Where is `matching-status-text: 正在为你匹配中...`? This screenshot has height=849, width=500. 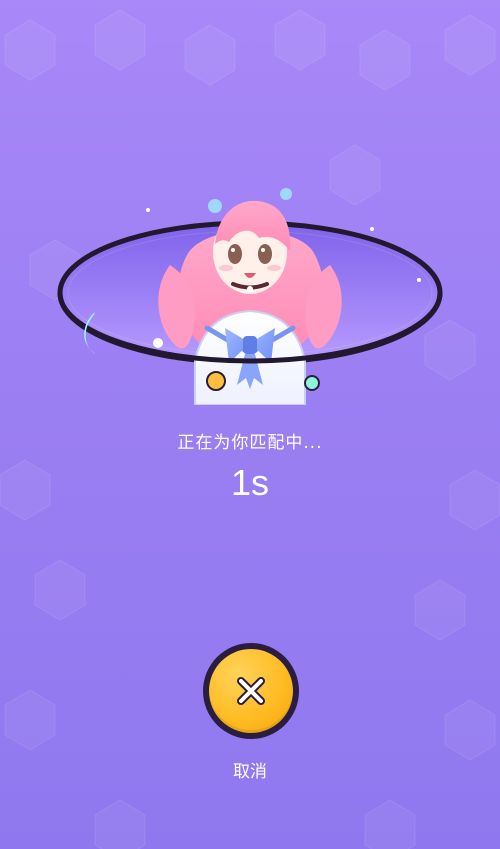
matching-status-text: 正在为你匹配中... is located at coordinates (250, 443).